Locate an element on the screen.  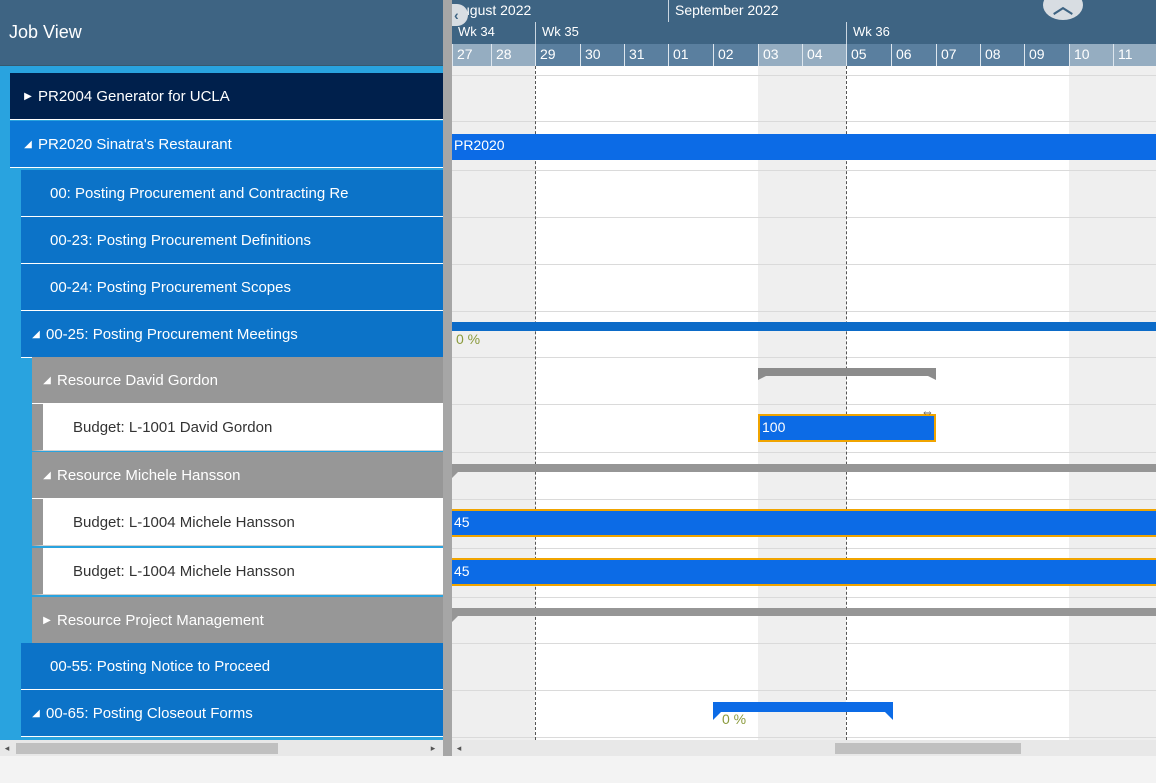
tree-row-label: Budget: L-1004 Michele Hansson is located at coordinates (184, 571).